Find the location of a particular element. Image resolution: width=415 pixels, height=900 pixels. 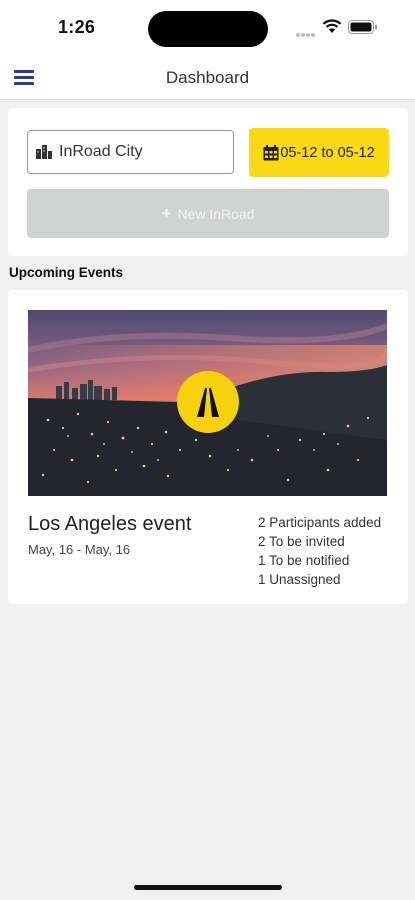

new-inroad-button: + New InRoad is located at coordinates (208, 213).